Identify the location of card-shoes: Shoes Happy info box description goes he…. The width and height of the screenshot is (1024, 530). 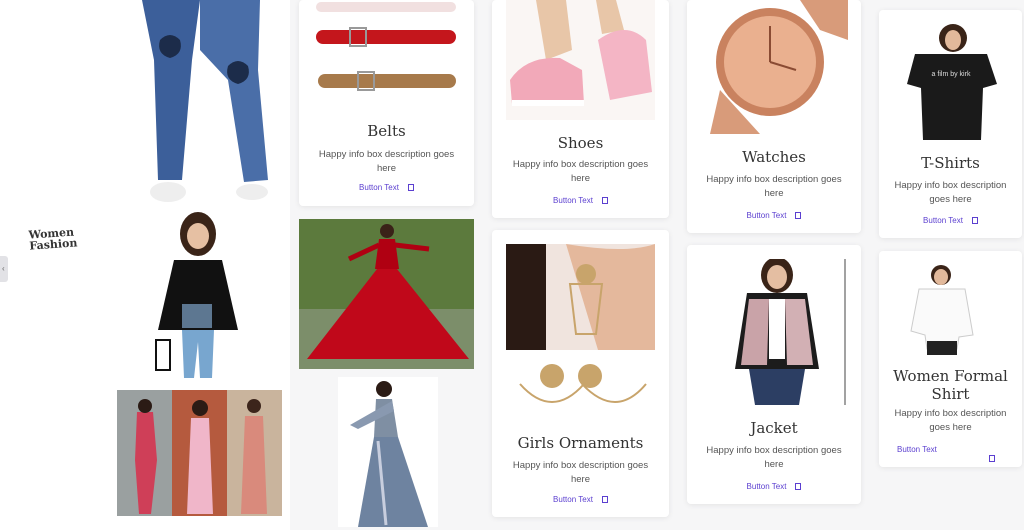
(580, 109).